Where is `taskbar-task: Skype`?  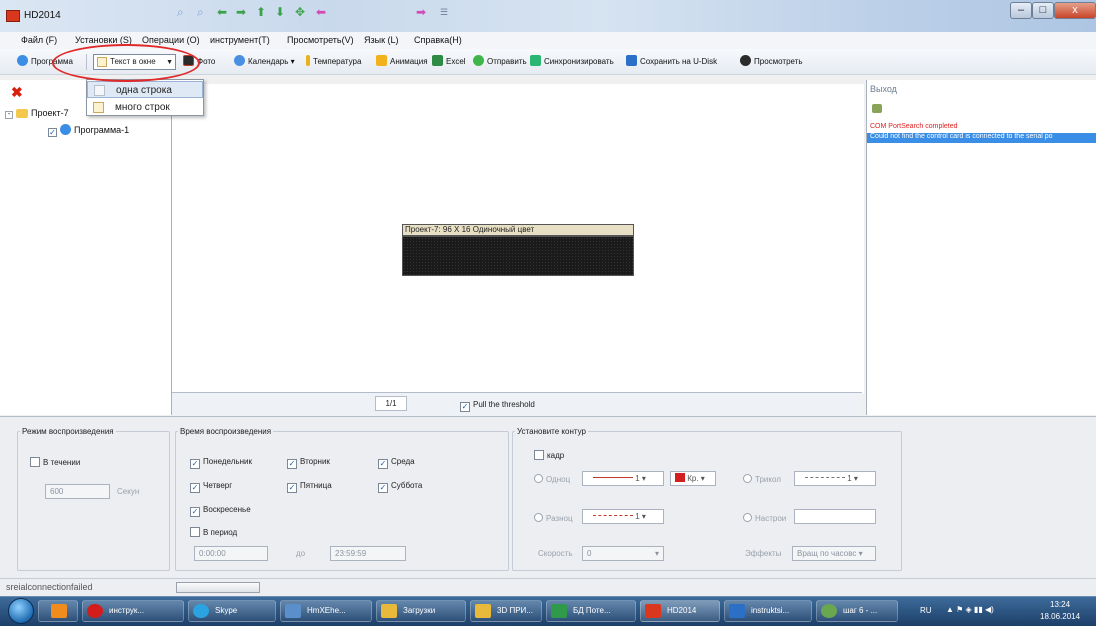
taskbar-task: Skype is located at coordinates (232, 611).